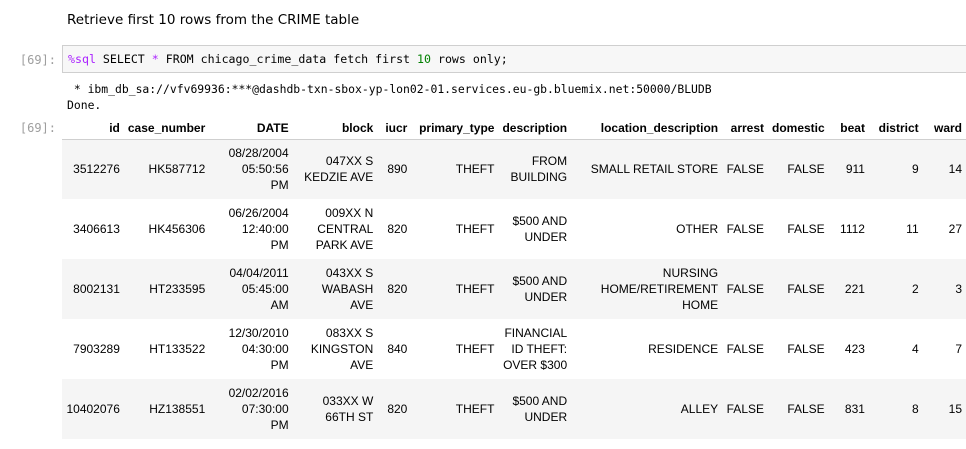 Image resolution: width=966 pixels, height=449 pixels. I want to click on cell-line: 10402076, so click(93, 409).